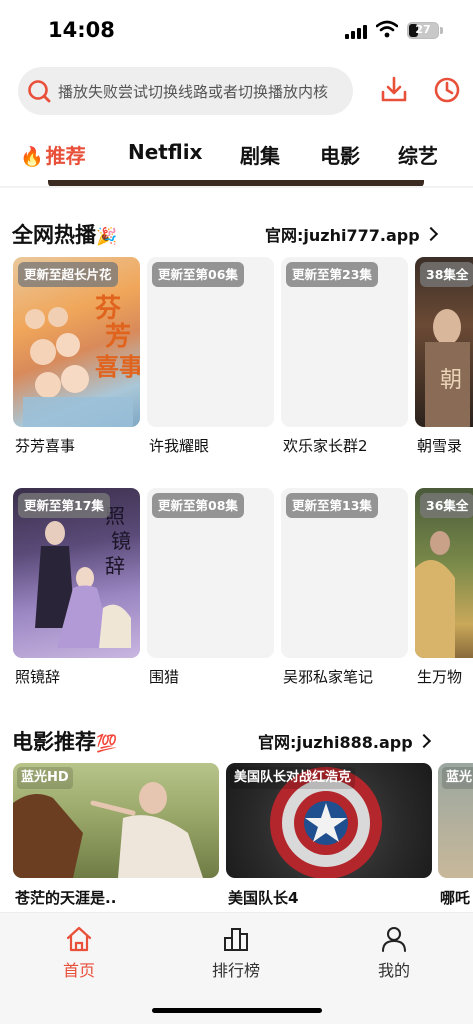 Image resolution: width=473 pixels, height=1024 pixels. I want to click on status-time: 14:08, so click(81, 30).